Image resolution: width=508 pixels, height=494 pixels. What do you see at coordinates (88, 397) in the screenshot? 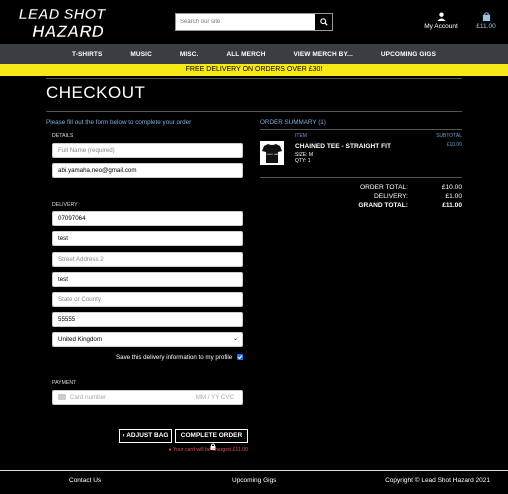
I see `card-number-placeholder: Card number` at bounding box center [88, 397].